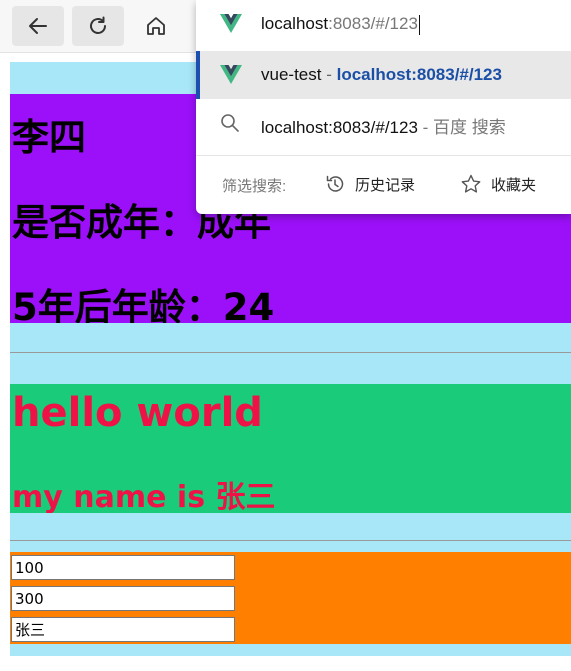 The width and height of the screenshot is (571, 671). What do you see at coordinates (290, 650) in the screenshot?
I see `bottom-band` at bounding box center [290, 650].